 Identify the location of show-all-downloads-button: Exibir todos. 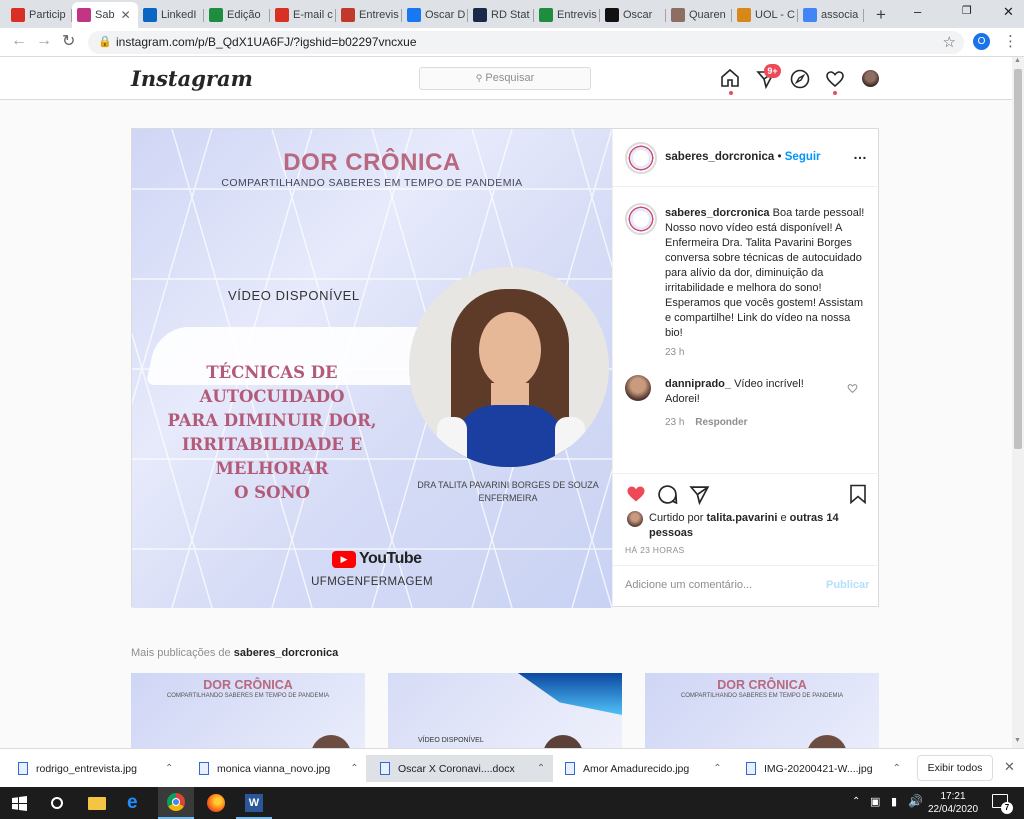
(955, 768).